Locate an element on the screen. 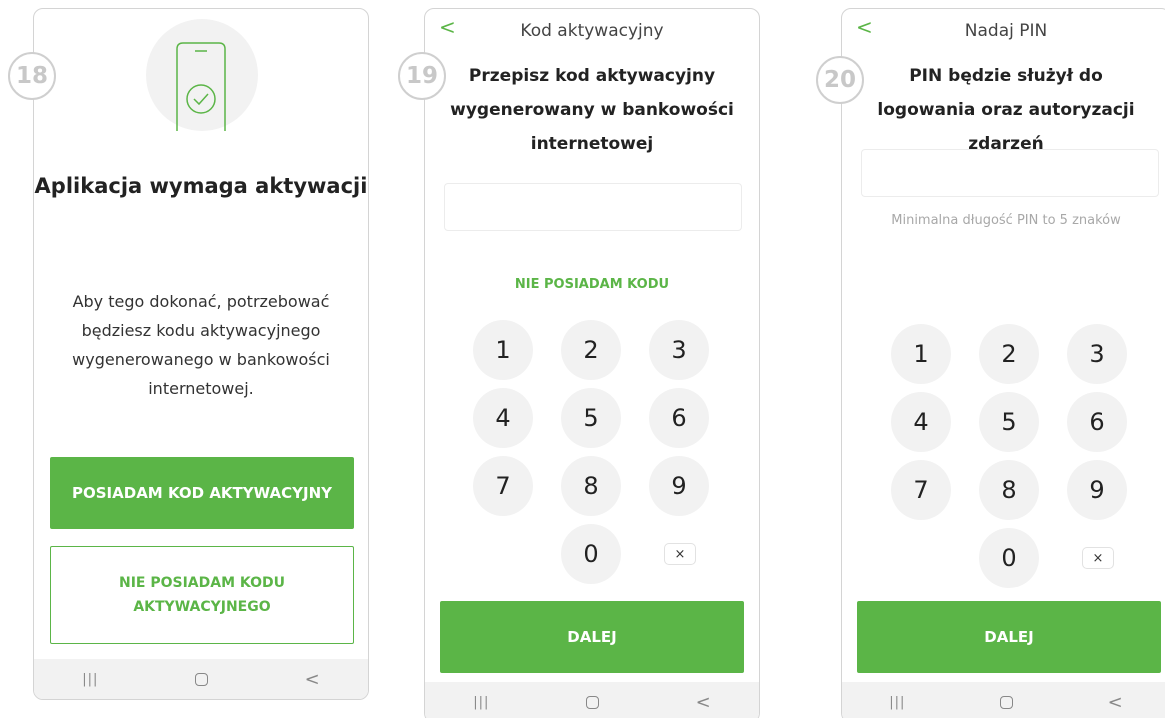 The image size is (1165, 718). pin-input is located at coordinates (1010, 173).